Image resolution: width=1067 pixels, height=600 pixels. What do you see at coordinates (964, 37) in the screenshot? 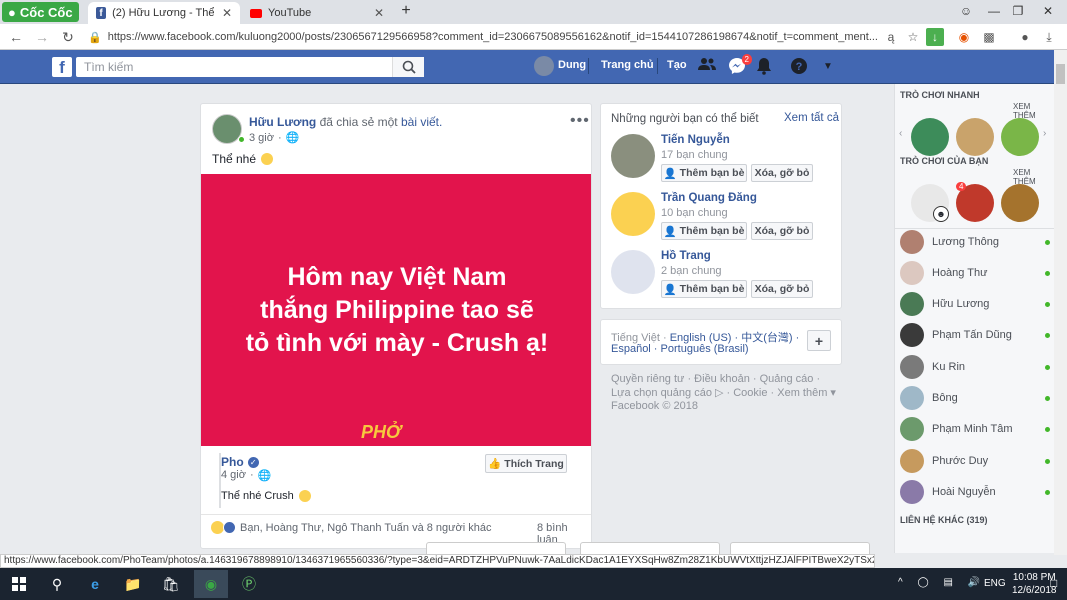
I see `coccoc-extension-icon: ◉` at bounding box center [964, 37].